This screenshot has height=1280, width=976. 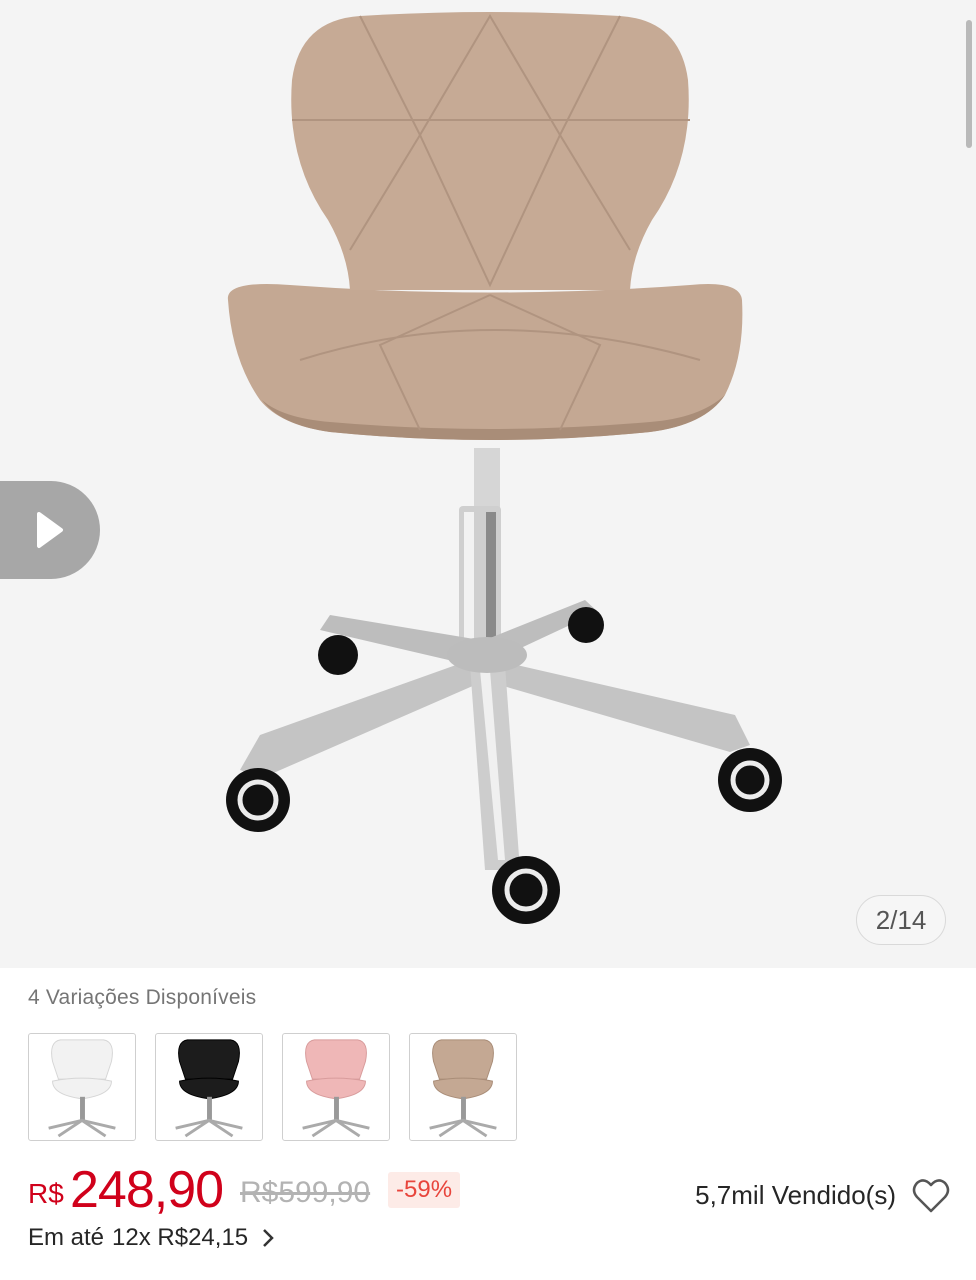 I want to click on variant-white, so click(x=82, y=1087).